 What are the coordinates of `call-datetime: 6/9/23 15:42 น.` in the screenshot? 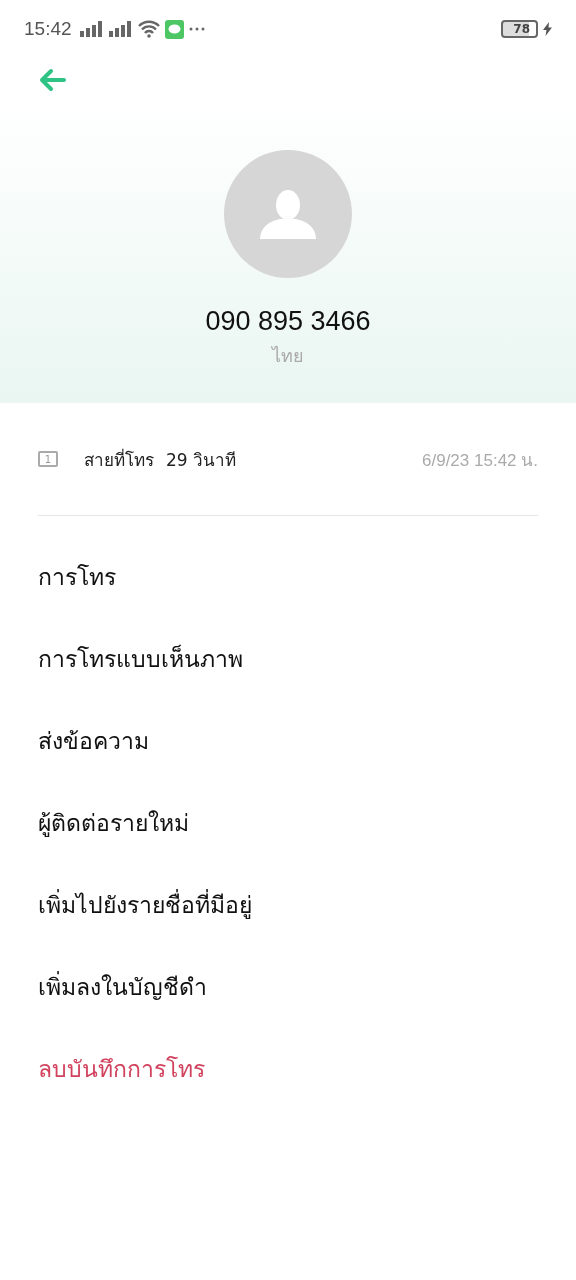 It's located at (480, 460).